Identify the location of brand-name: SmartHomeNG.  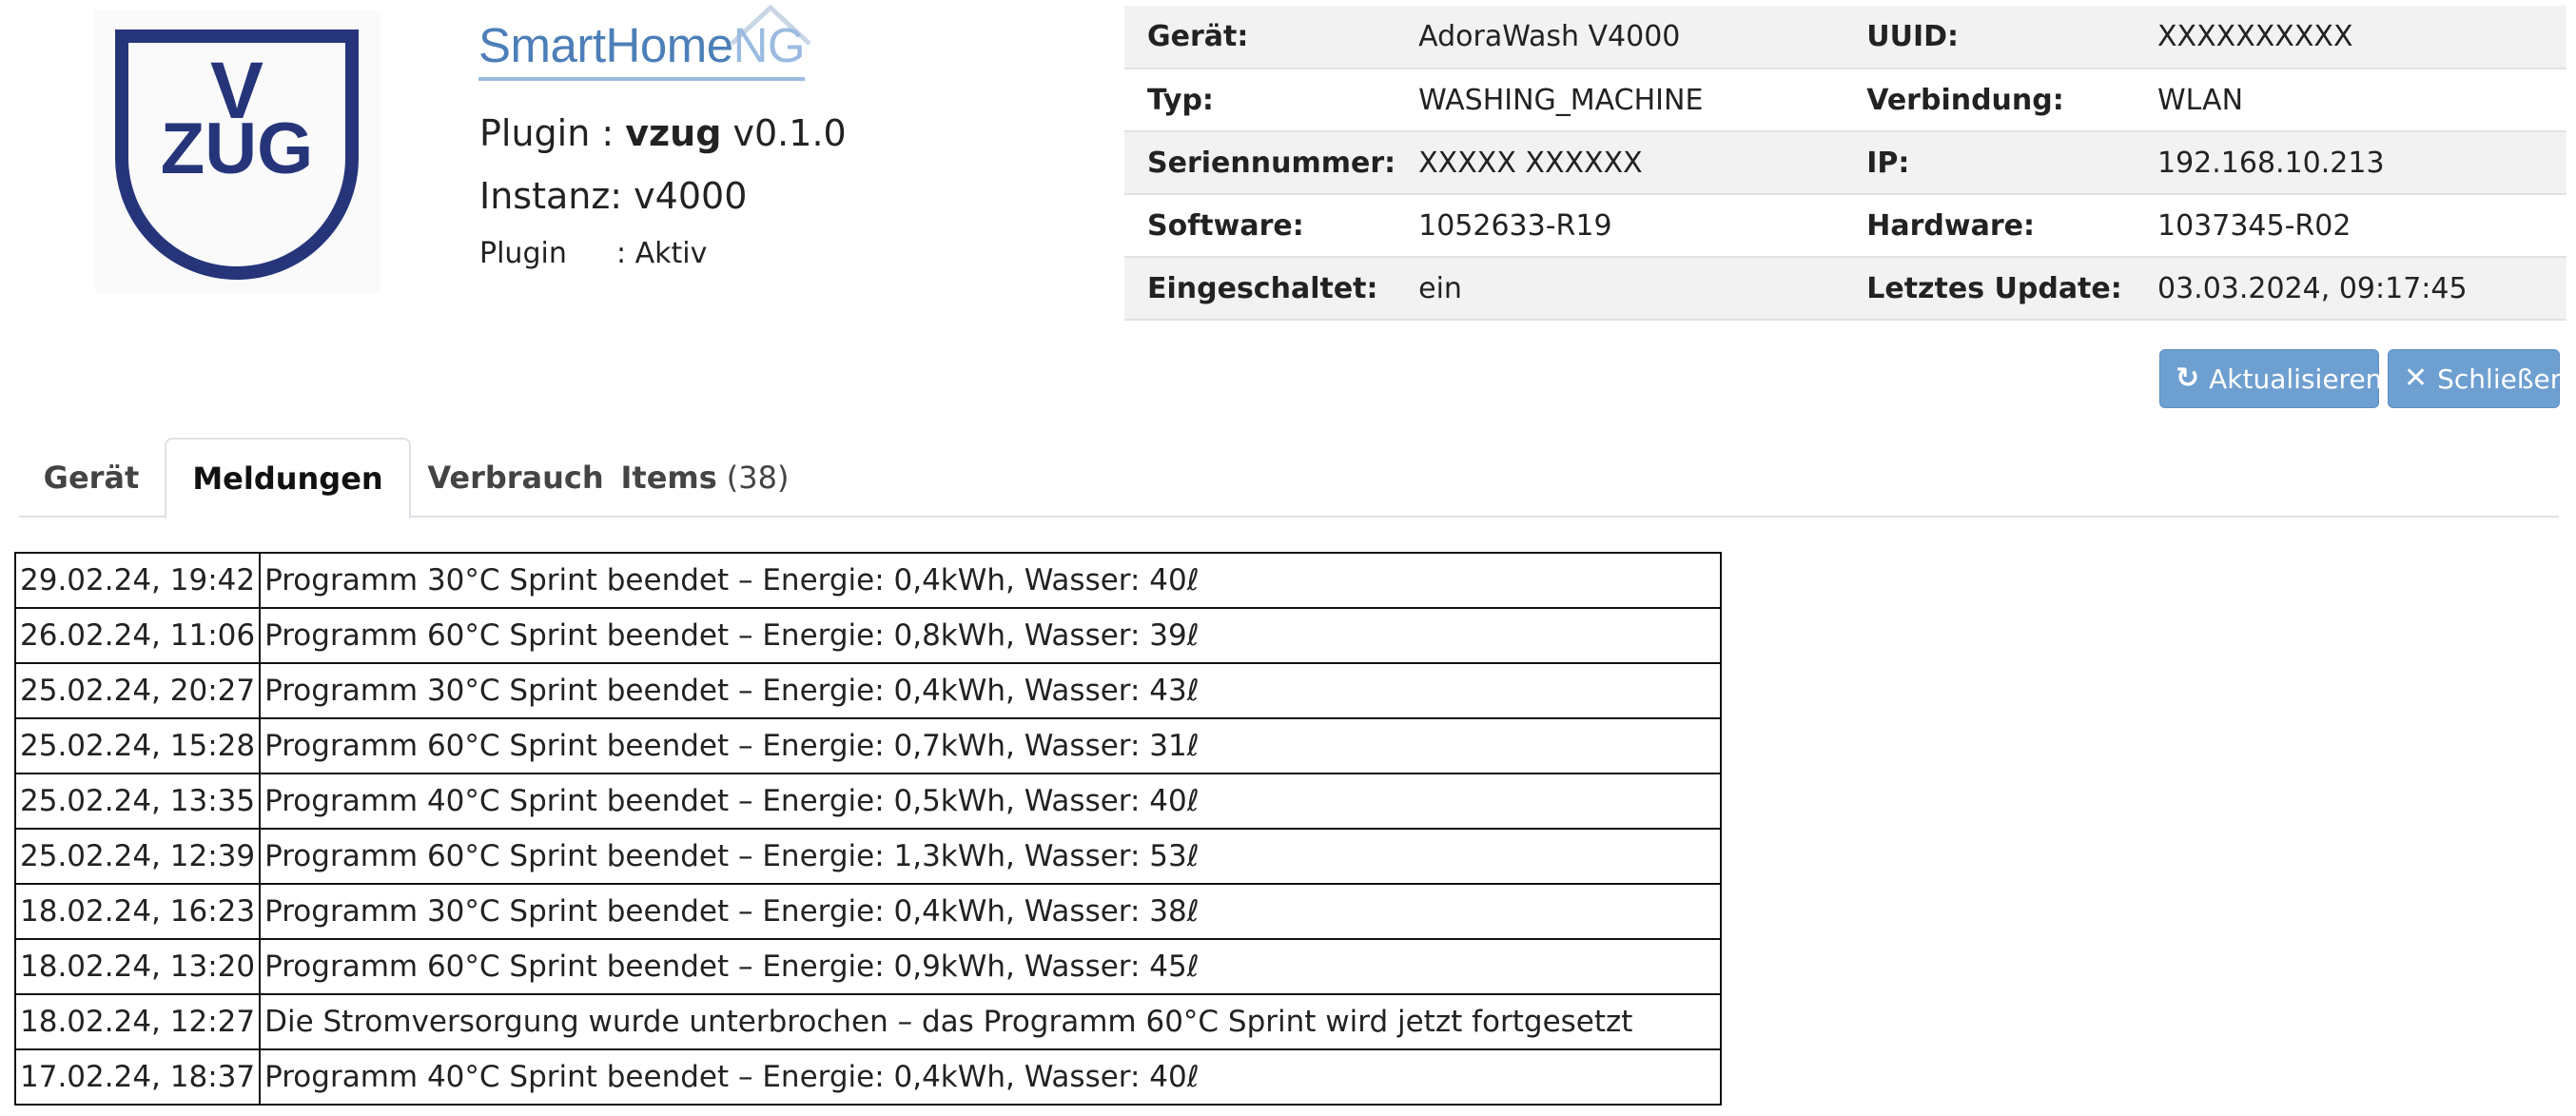
(642, 45).